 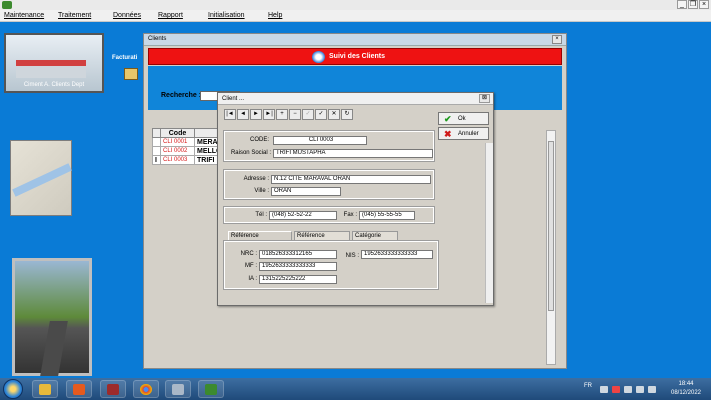 What do you see at coordinates (261, 191) in the screenshot?
I see `ville-label: Ville :` at bounding box center [261, 191].